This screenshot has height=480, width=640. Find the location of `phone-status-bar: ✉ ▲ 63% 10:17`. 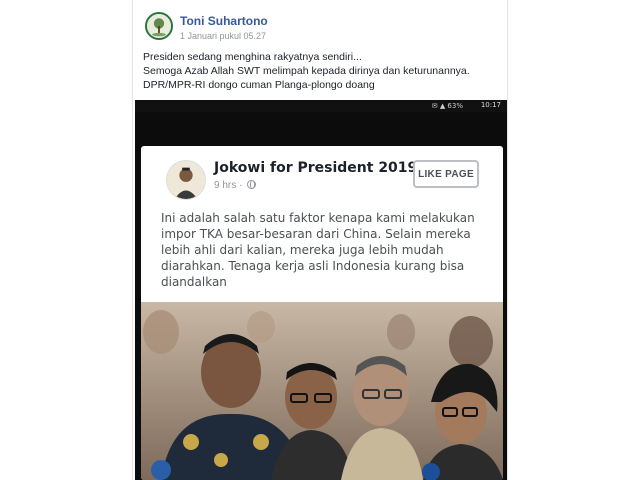

phone-status-bar: ✉ ▲ 63% 10:17 is located at coordinates (321, 106).